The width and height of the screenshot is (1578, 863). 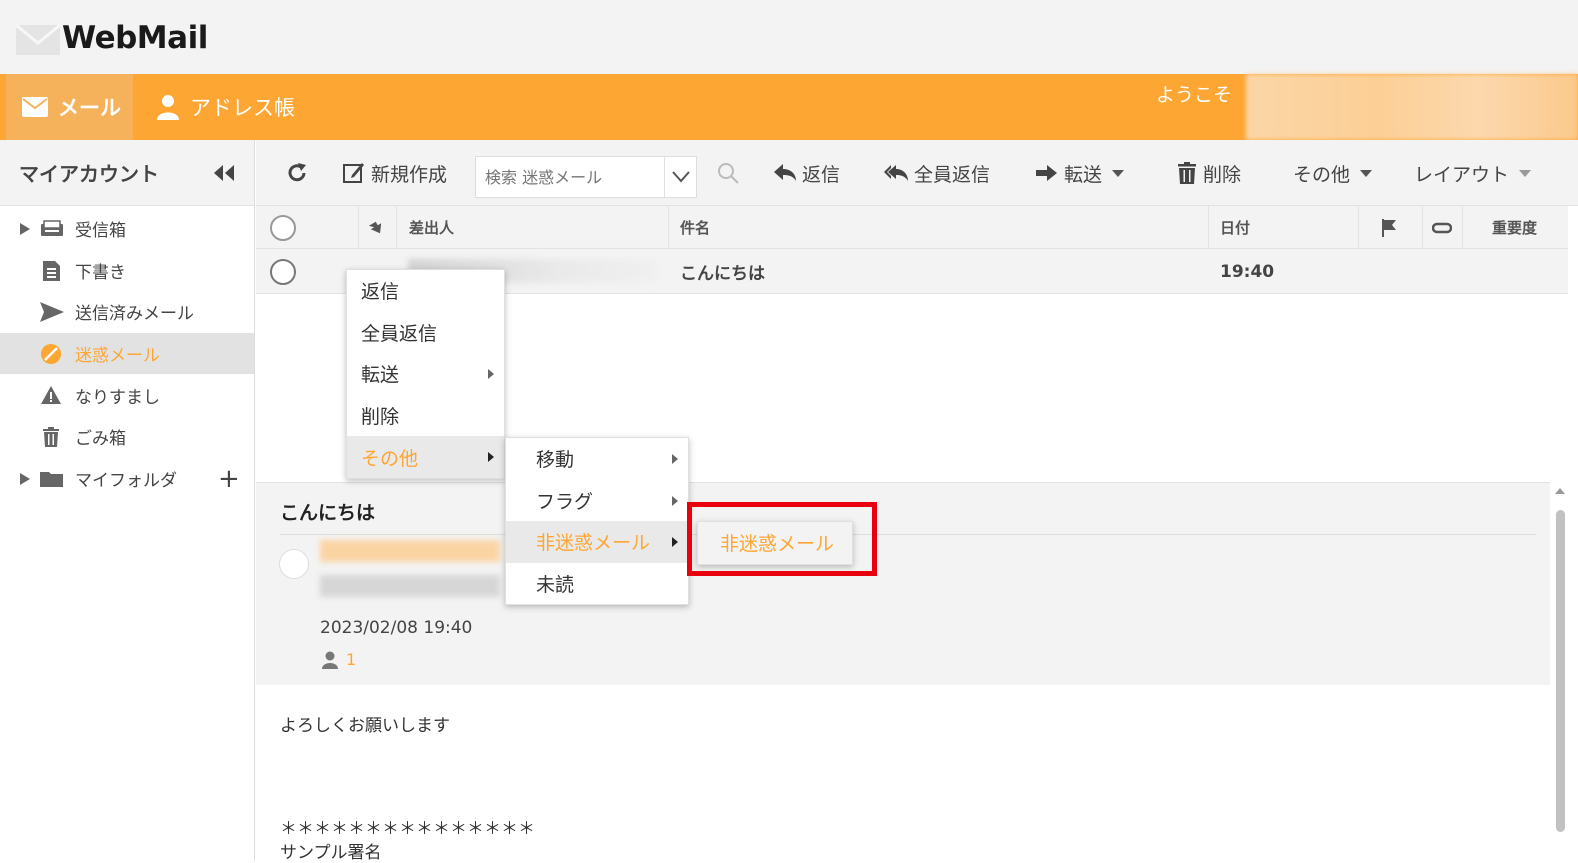 I want to click on message-list-header: 差出人 件名 日付 重要度, so click(x=912, y=227).